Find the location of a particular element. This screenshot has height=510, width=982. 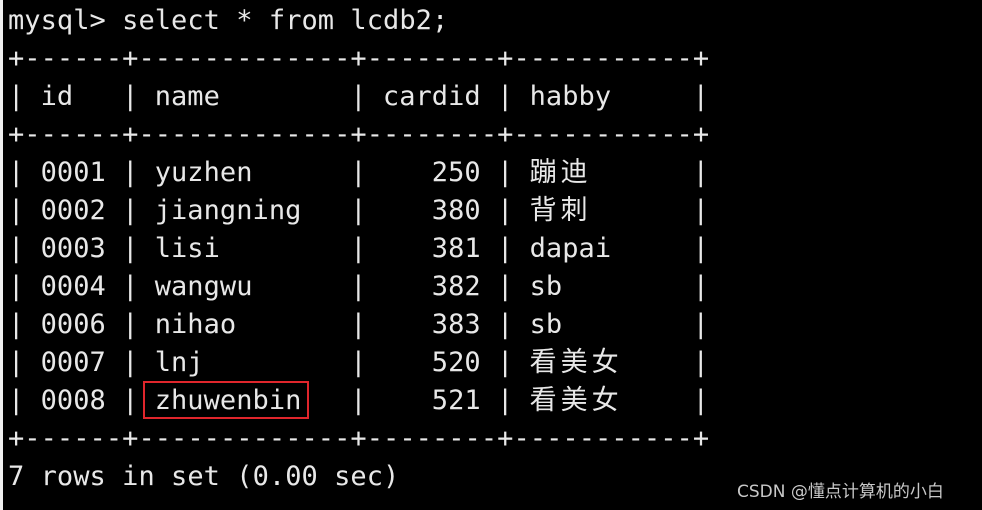

cell-name: lnj is located at coordinates (179, 362).